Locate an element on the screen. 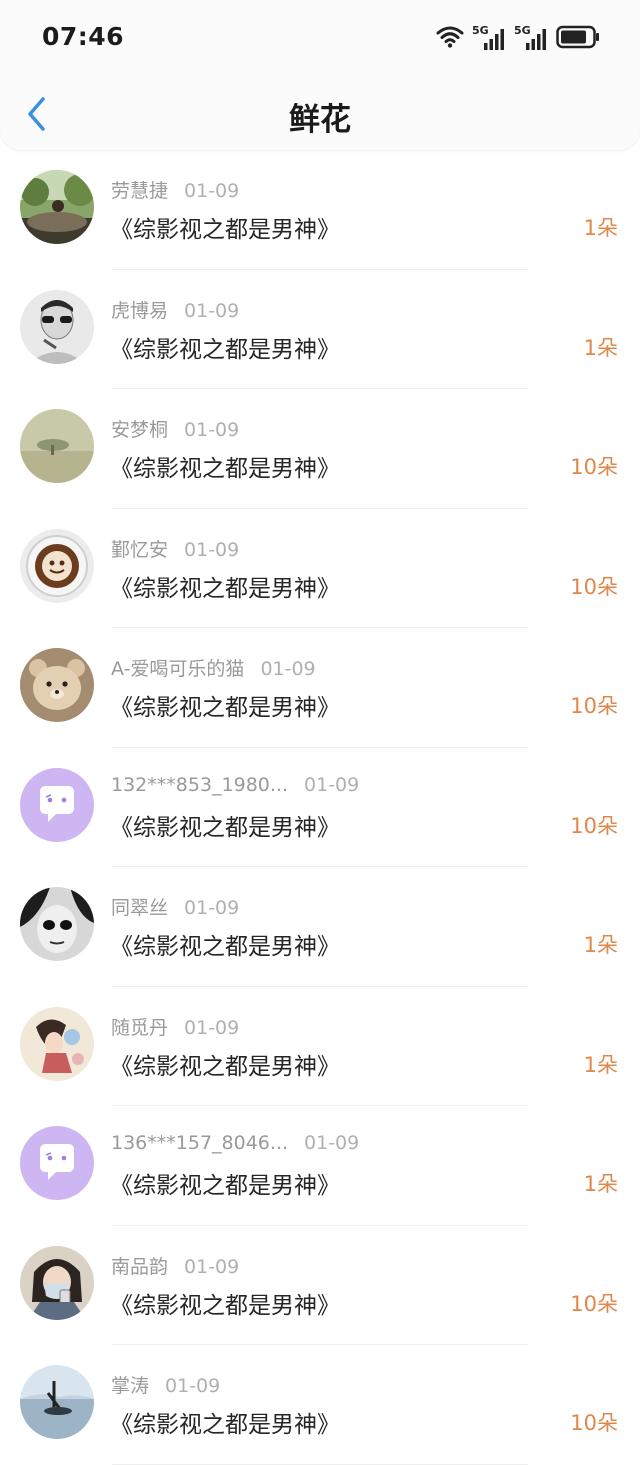 The width and height of the screenshot is (640, 1465). battery-icon is located at coordinates (578, 39).